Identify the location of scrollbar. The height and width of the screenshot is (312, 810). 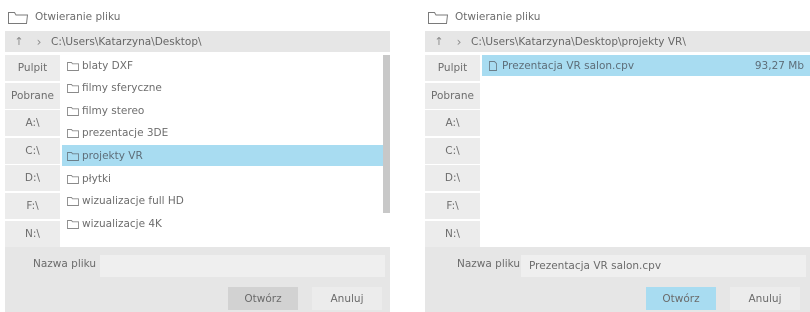
(386, 134).